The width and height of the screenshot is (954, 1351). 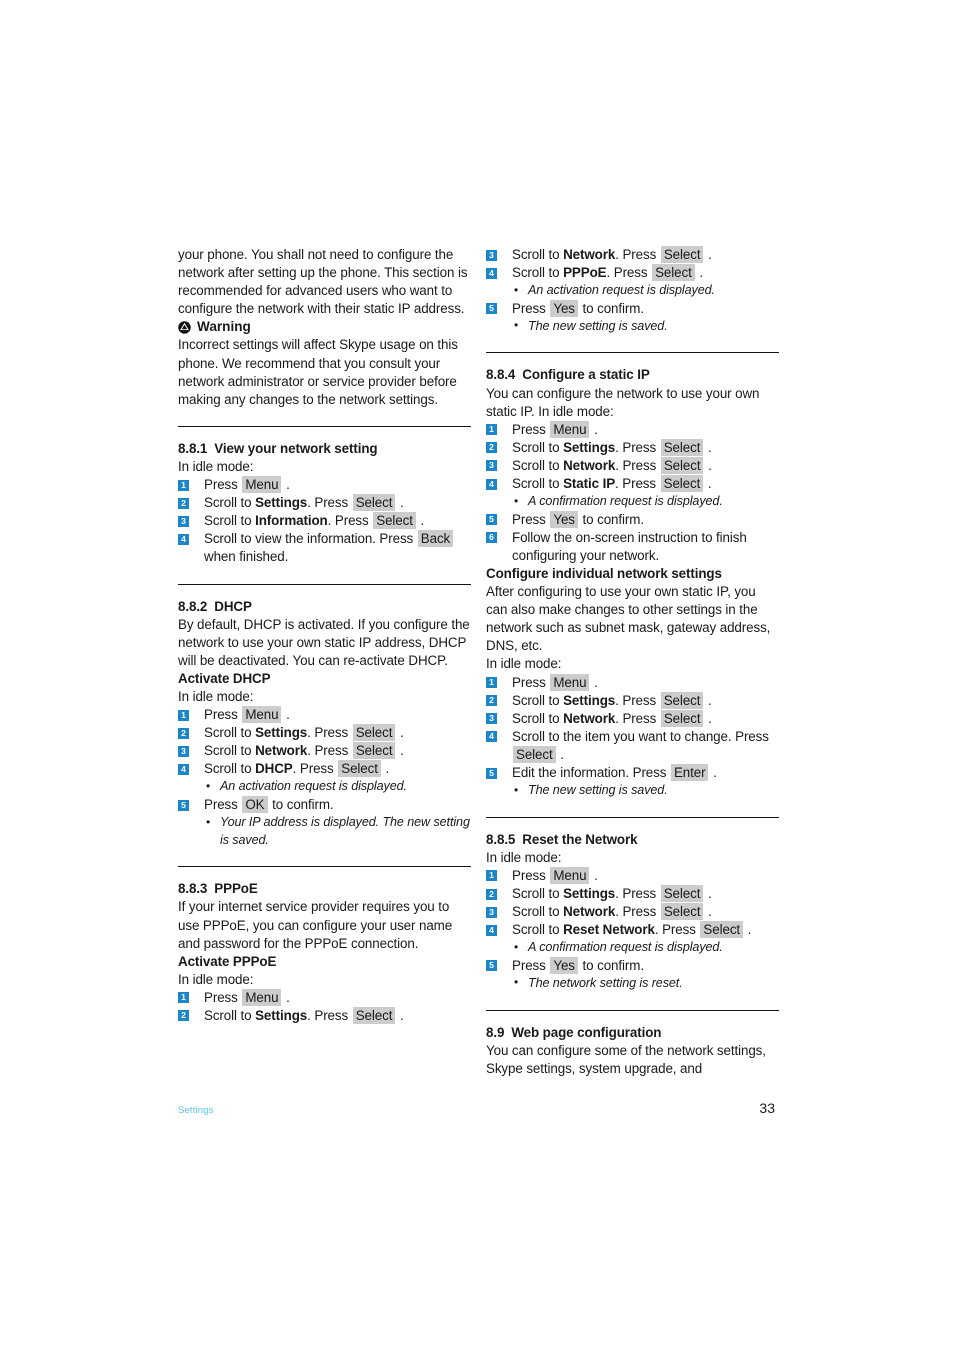 I want to click on step-item: 1 Press Menu ., so click(x=324, y=715).